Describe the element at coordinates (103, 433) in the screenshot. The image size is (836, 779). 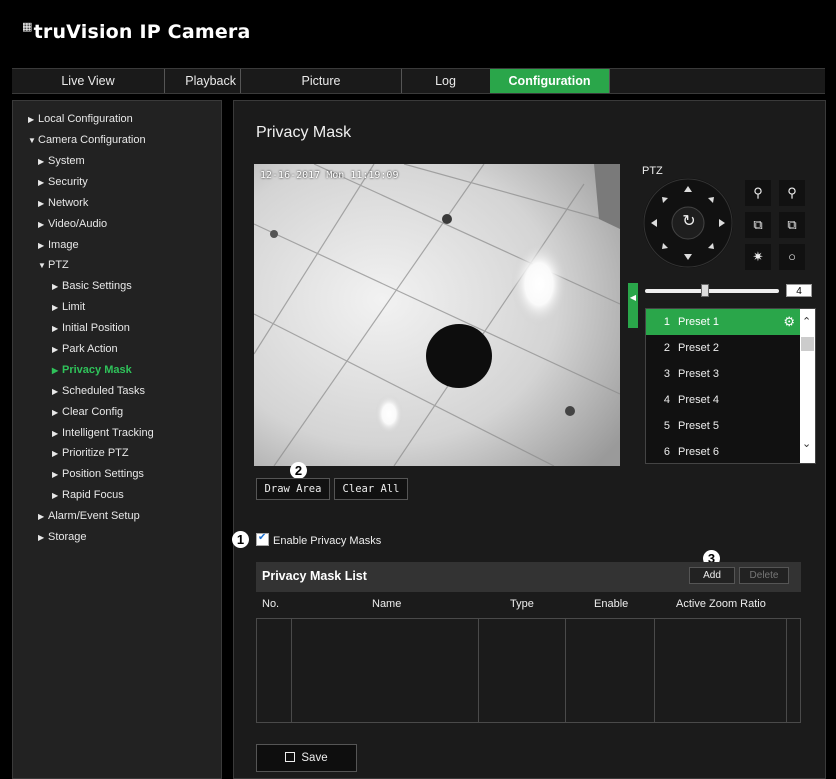
I see `sidebar-item-intelligent-tracking: ▶ Intelligent Tracking` at that location.